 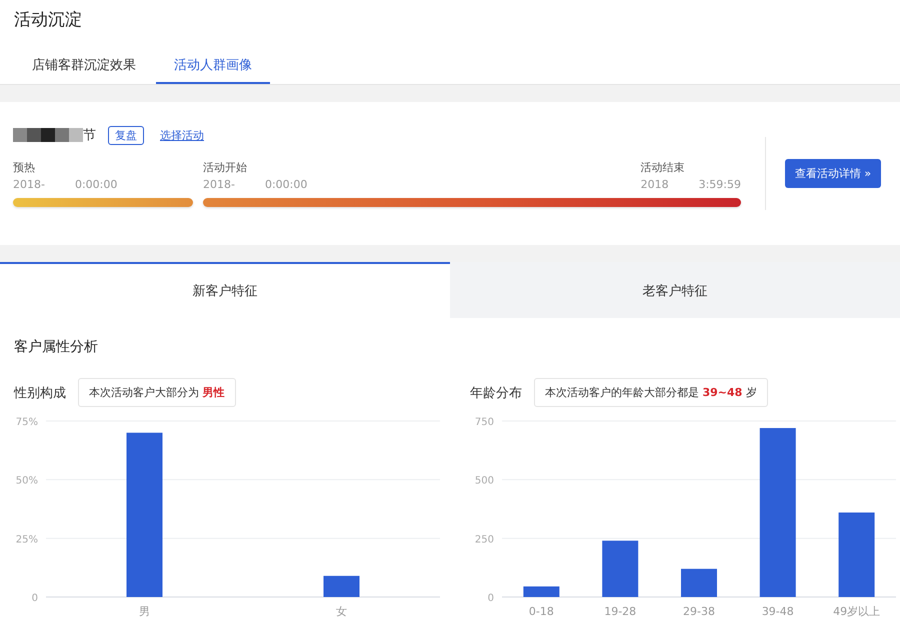 I want to click on view-details-button: 查看活动详情 », so click(x=833, y=173).